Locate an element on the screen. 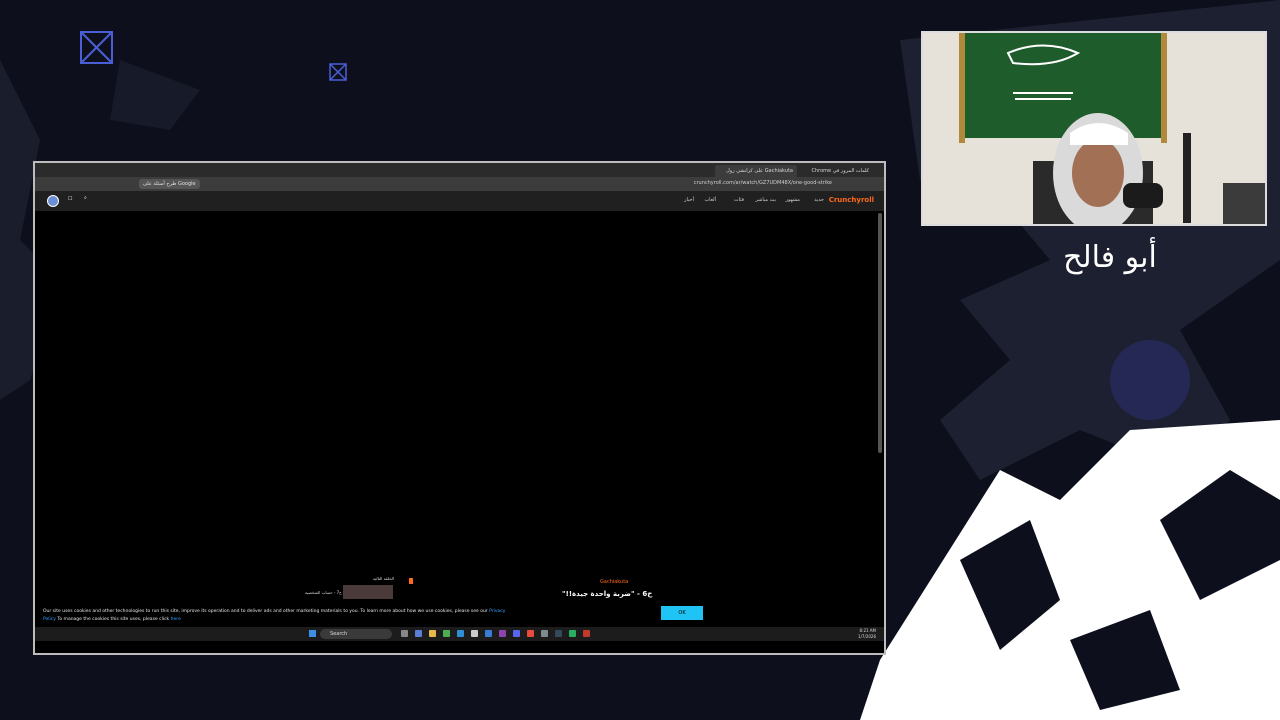 The height and width of the screenshot is (720, 1280). nav-item: فئات is located at coordinates (739, 200).